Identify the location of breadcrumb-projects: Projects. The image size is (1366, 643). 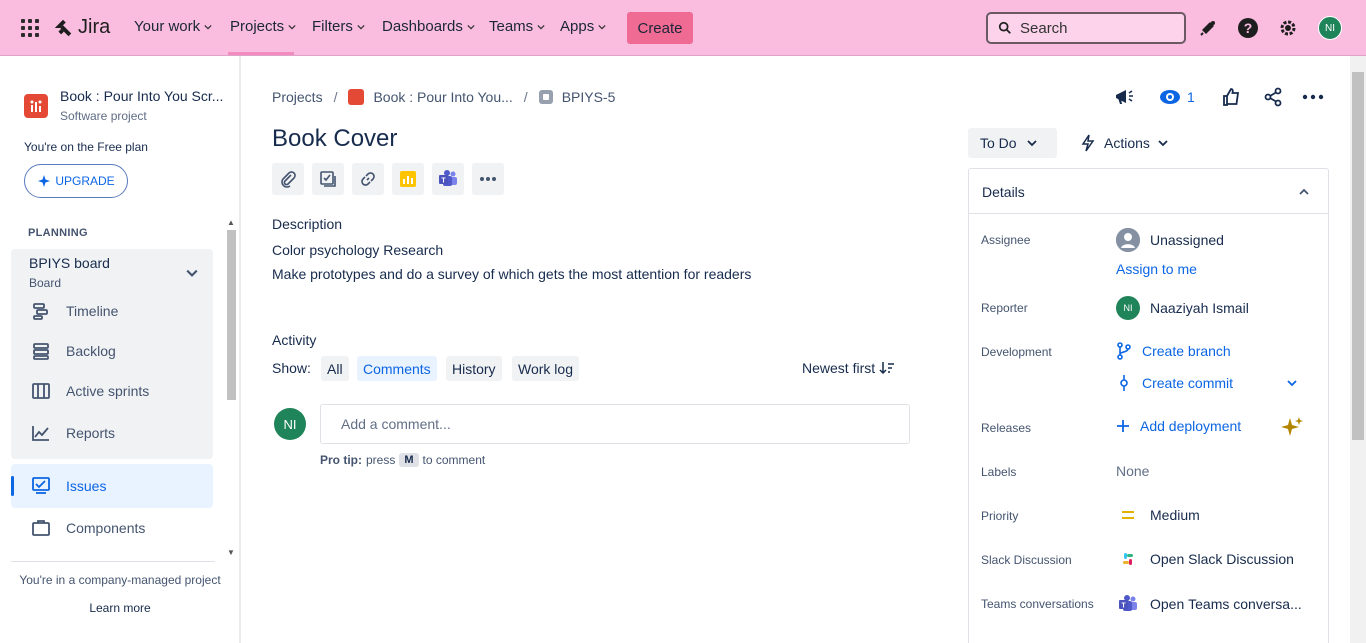
(297, 97).